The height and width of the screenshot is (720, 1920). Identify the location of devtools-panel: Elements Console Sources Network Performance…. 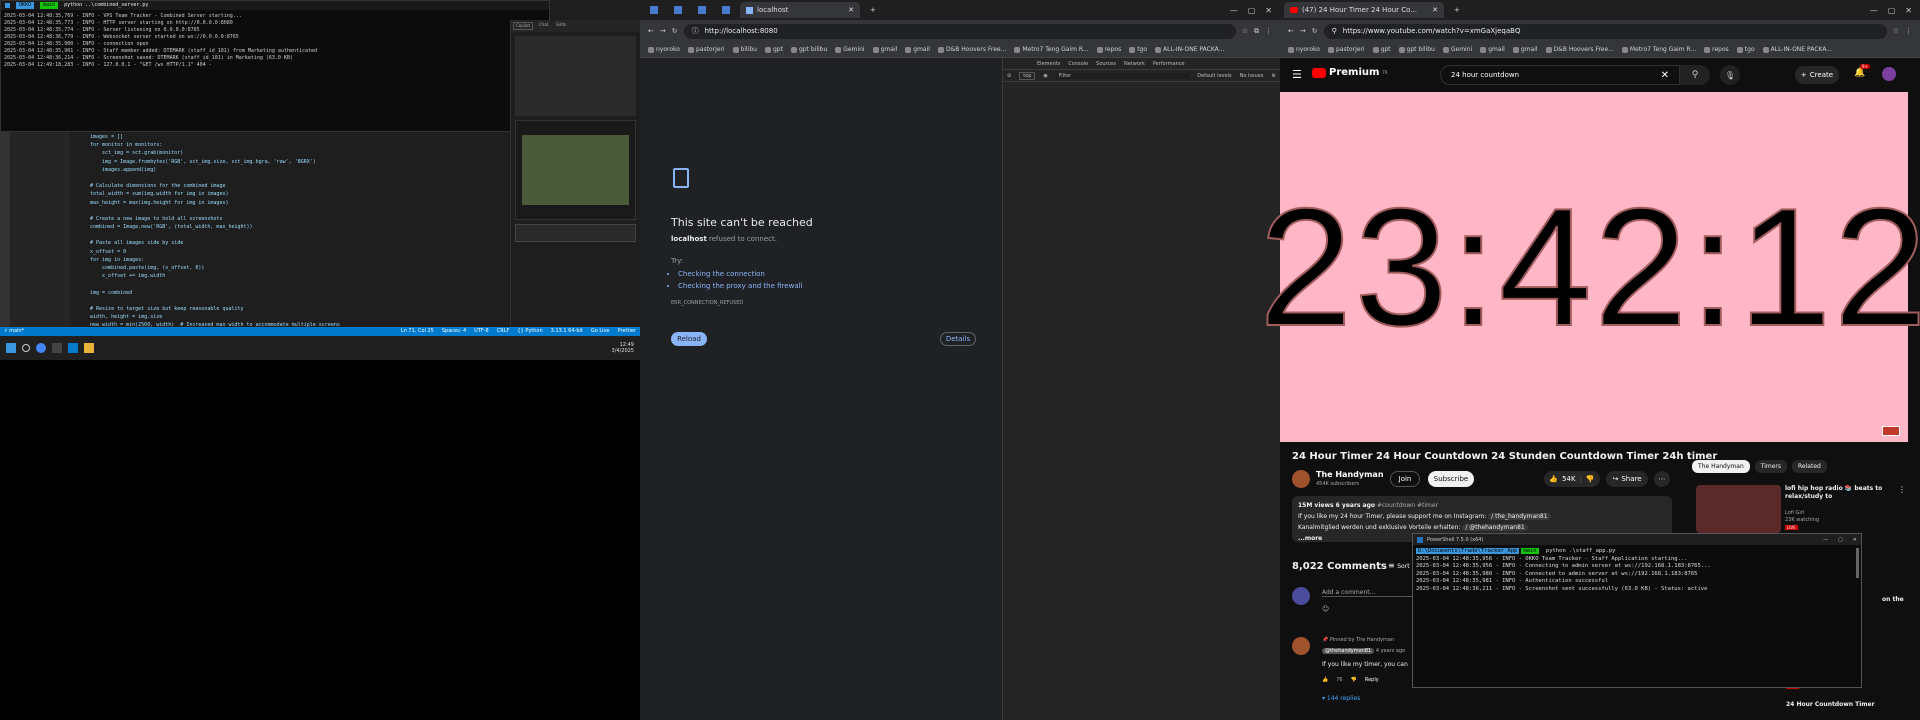
(1141, 389).